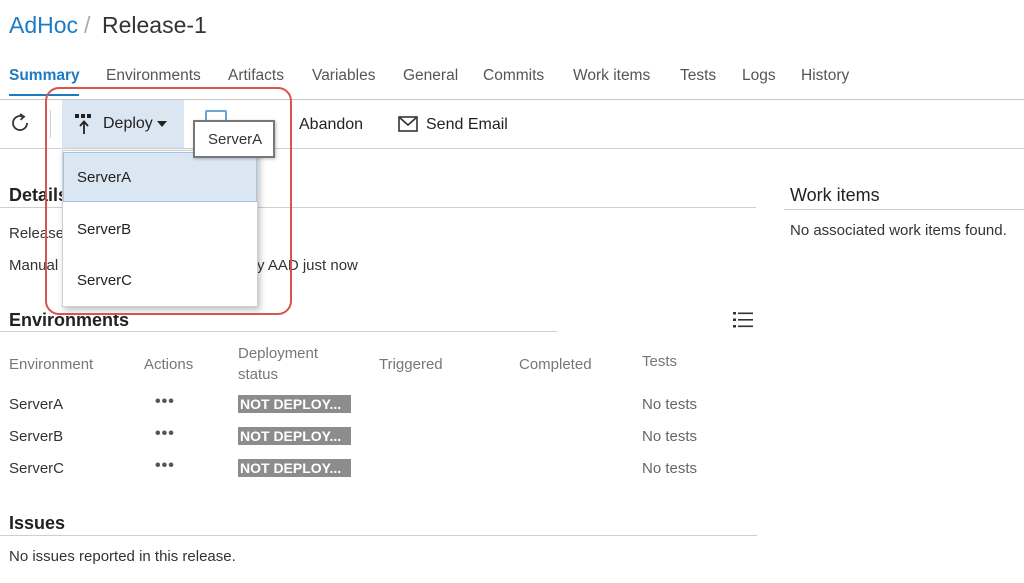  I want to click on column-header-completed: Completed, so click(555, 364).